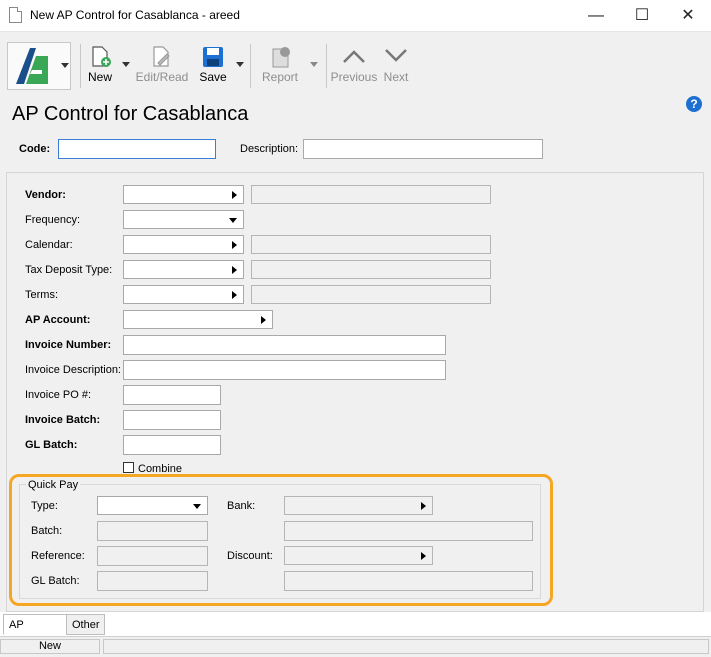 The height and width of the screenshot is (657, 711). What do you see at coordinates (32, 66) in the screenshot?
I see `app-logo-icon` at bounding box center [32, 66].